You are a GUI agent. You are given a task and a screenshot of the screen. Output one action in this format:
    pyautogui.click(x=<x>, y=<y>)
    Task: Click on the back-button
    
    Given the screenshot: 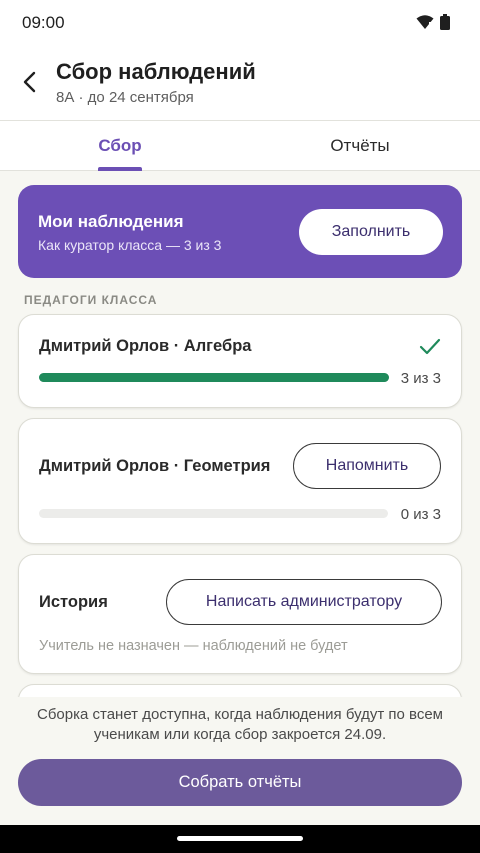 What is the action you would take?
    pyautogui.click(x=29, y=82)
    